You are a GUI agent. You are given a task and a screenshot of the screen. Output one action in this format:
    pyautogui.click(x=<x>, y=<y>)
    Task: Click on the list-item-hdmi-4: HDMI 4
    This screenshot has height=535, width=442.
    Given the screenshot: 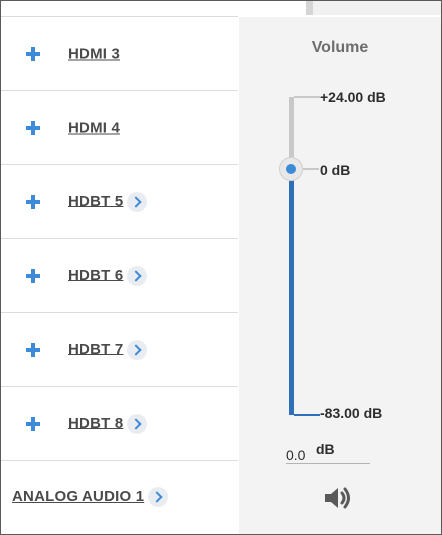 What is the action you would take?
    pyautogui.click(x=119, y=128)
    